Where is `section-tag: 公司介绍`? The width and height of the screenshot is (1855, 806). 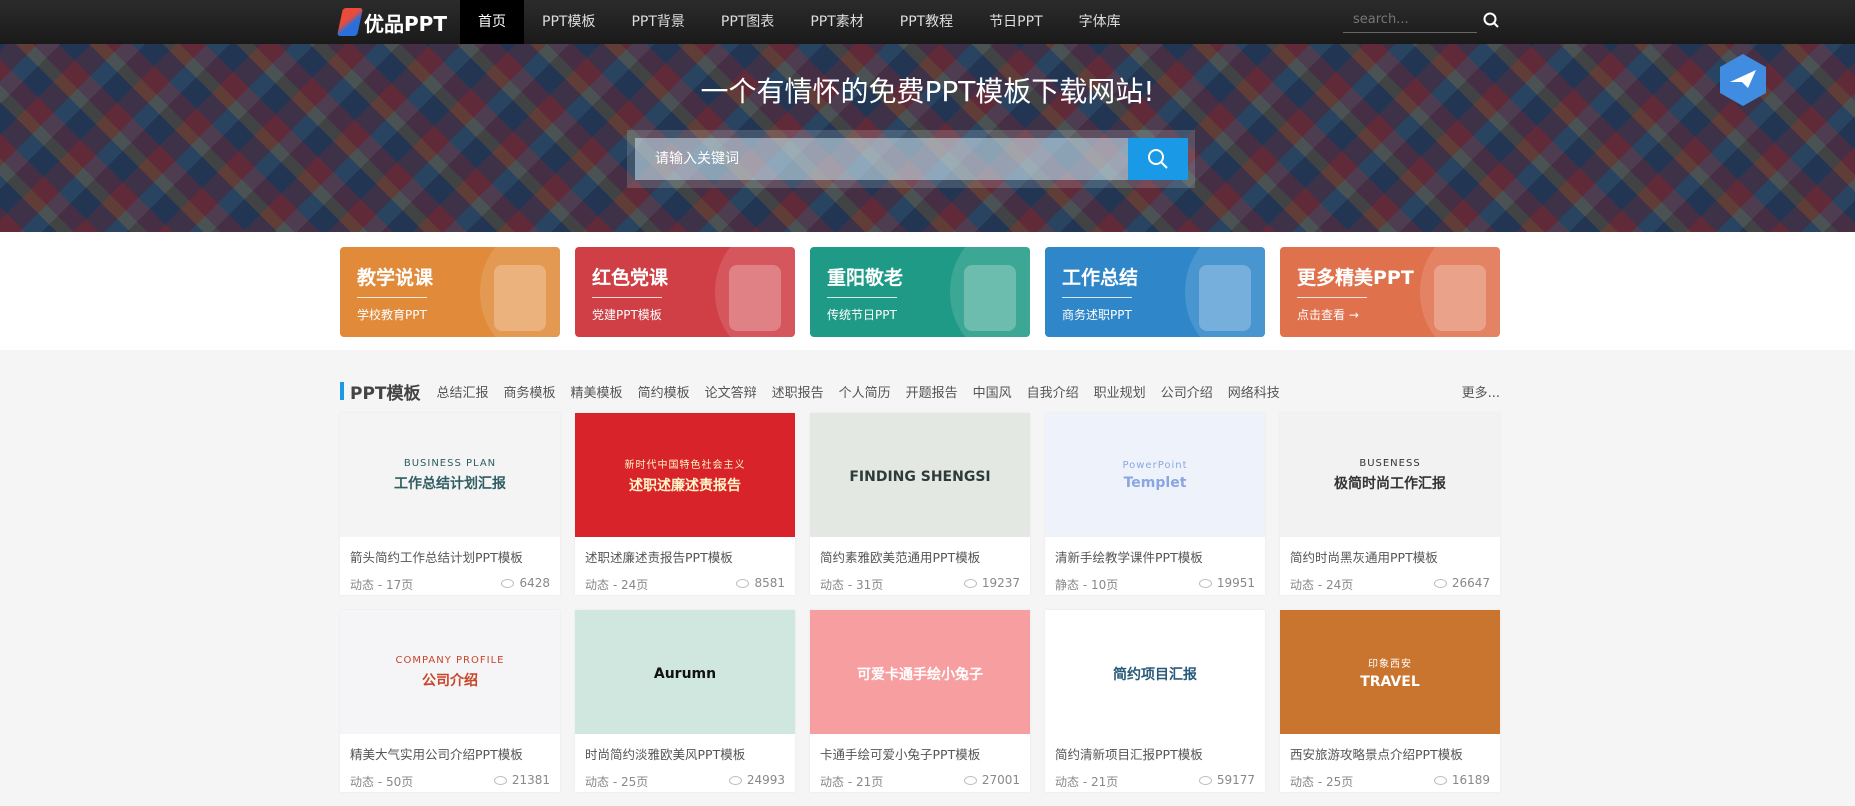 section-tag: 公司介绍 is located at coordinates (1187, 391).